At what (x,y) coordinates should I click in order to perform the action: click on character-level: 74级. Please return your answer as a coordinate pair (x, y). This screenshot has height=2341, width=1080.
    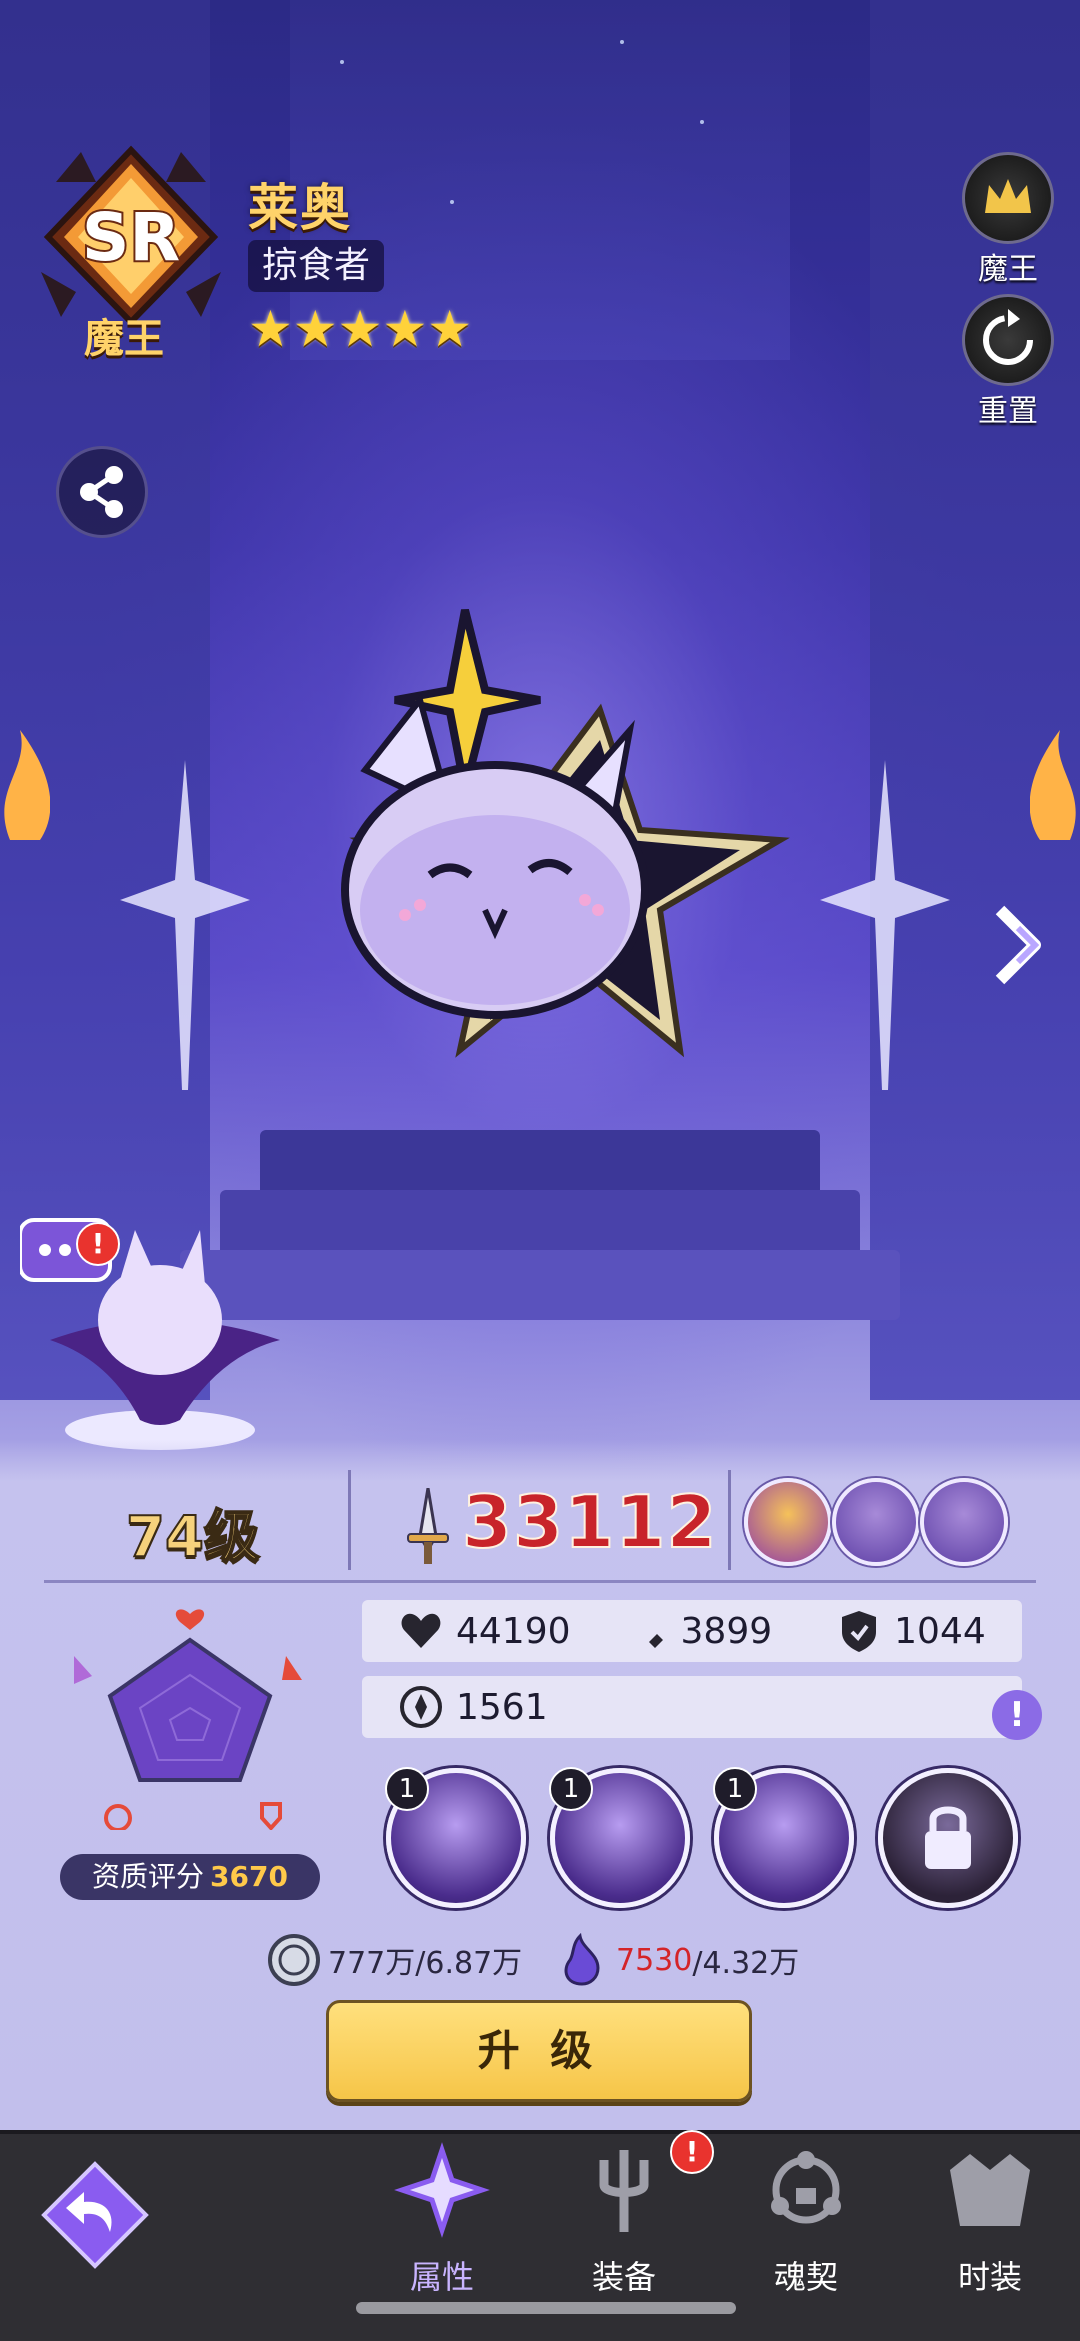
    Looking at the image, I should click on (193, 1537).